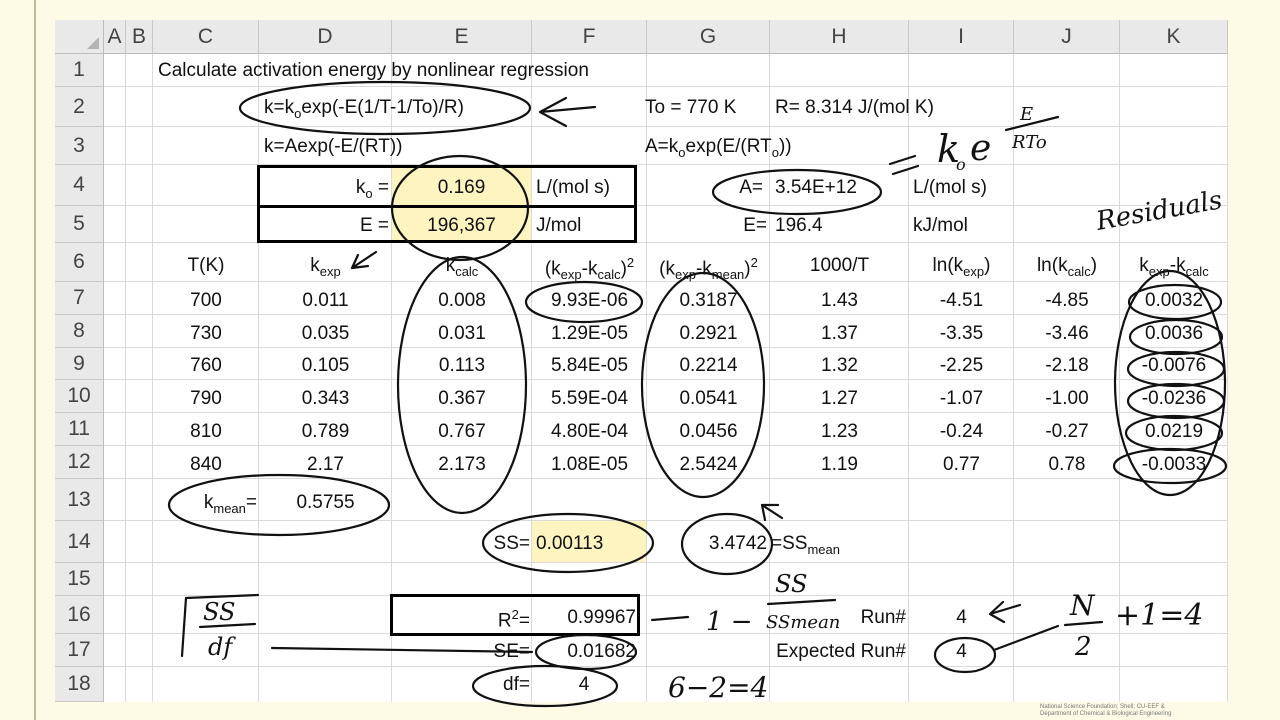 The width and height of the screenshot is (1280, 720). I want to click on se-value-cell: 0.01682, so click(584, 652).